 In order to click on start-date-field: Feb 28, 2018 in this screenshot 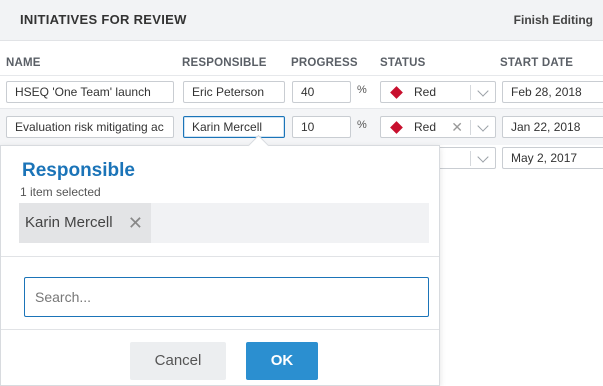, I will do `click(552, 92)`.